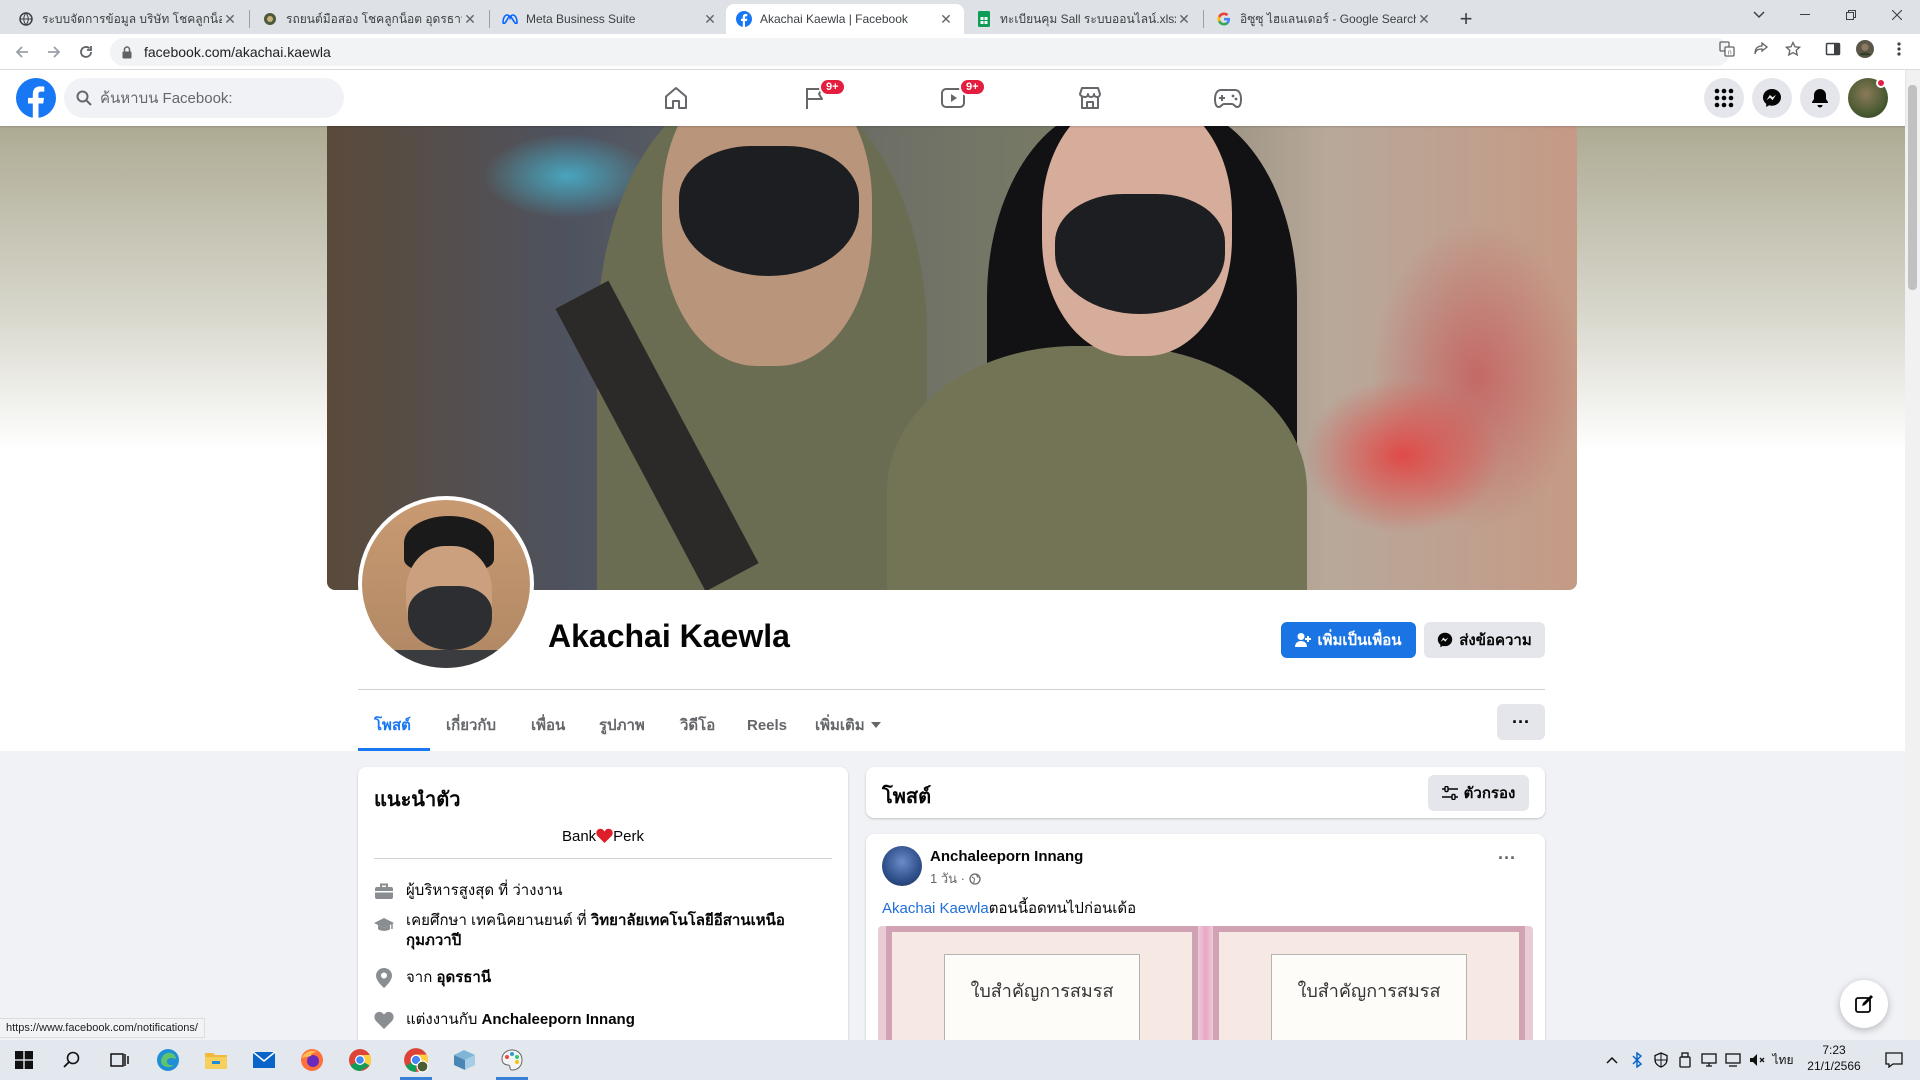 The image size is (1920, 1080). What do you see at coordinates (1783, 1060) in the screenshot?
I see `input-language: ไทย` at bounding box center [1783, 1060].